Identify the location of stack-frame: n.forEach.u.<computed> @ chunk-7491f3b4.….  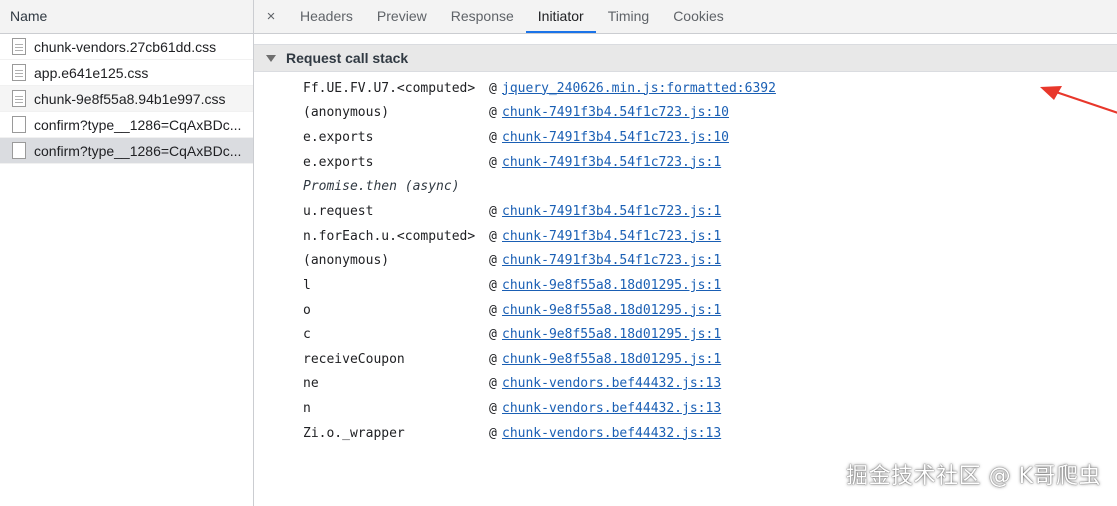
(539, 236).